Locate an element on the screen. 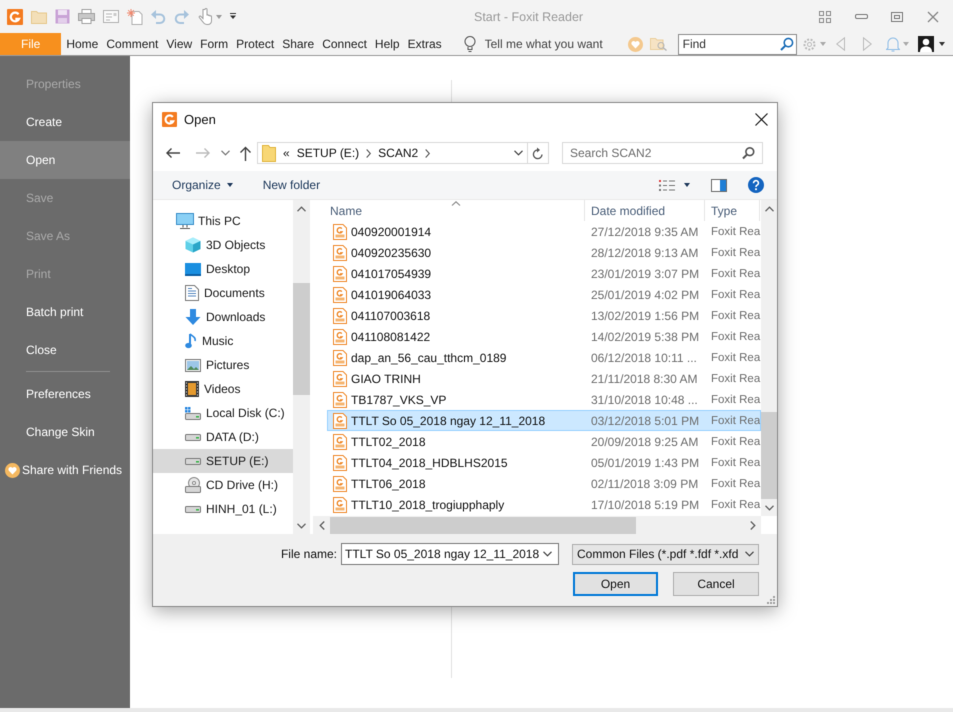  nav-item: Desktop is located at coordinates (223, 269).